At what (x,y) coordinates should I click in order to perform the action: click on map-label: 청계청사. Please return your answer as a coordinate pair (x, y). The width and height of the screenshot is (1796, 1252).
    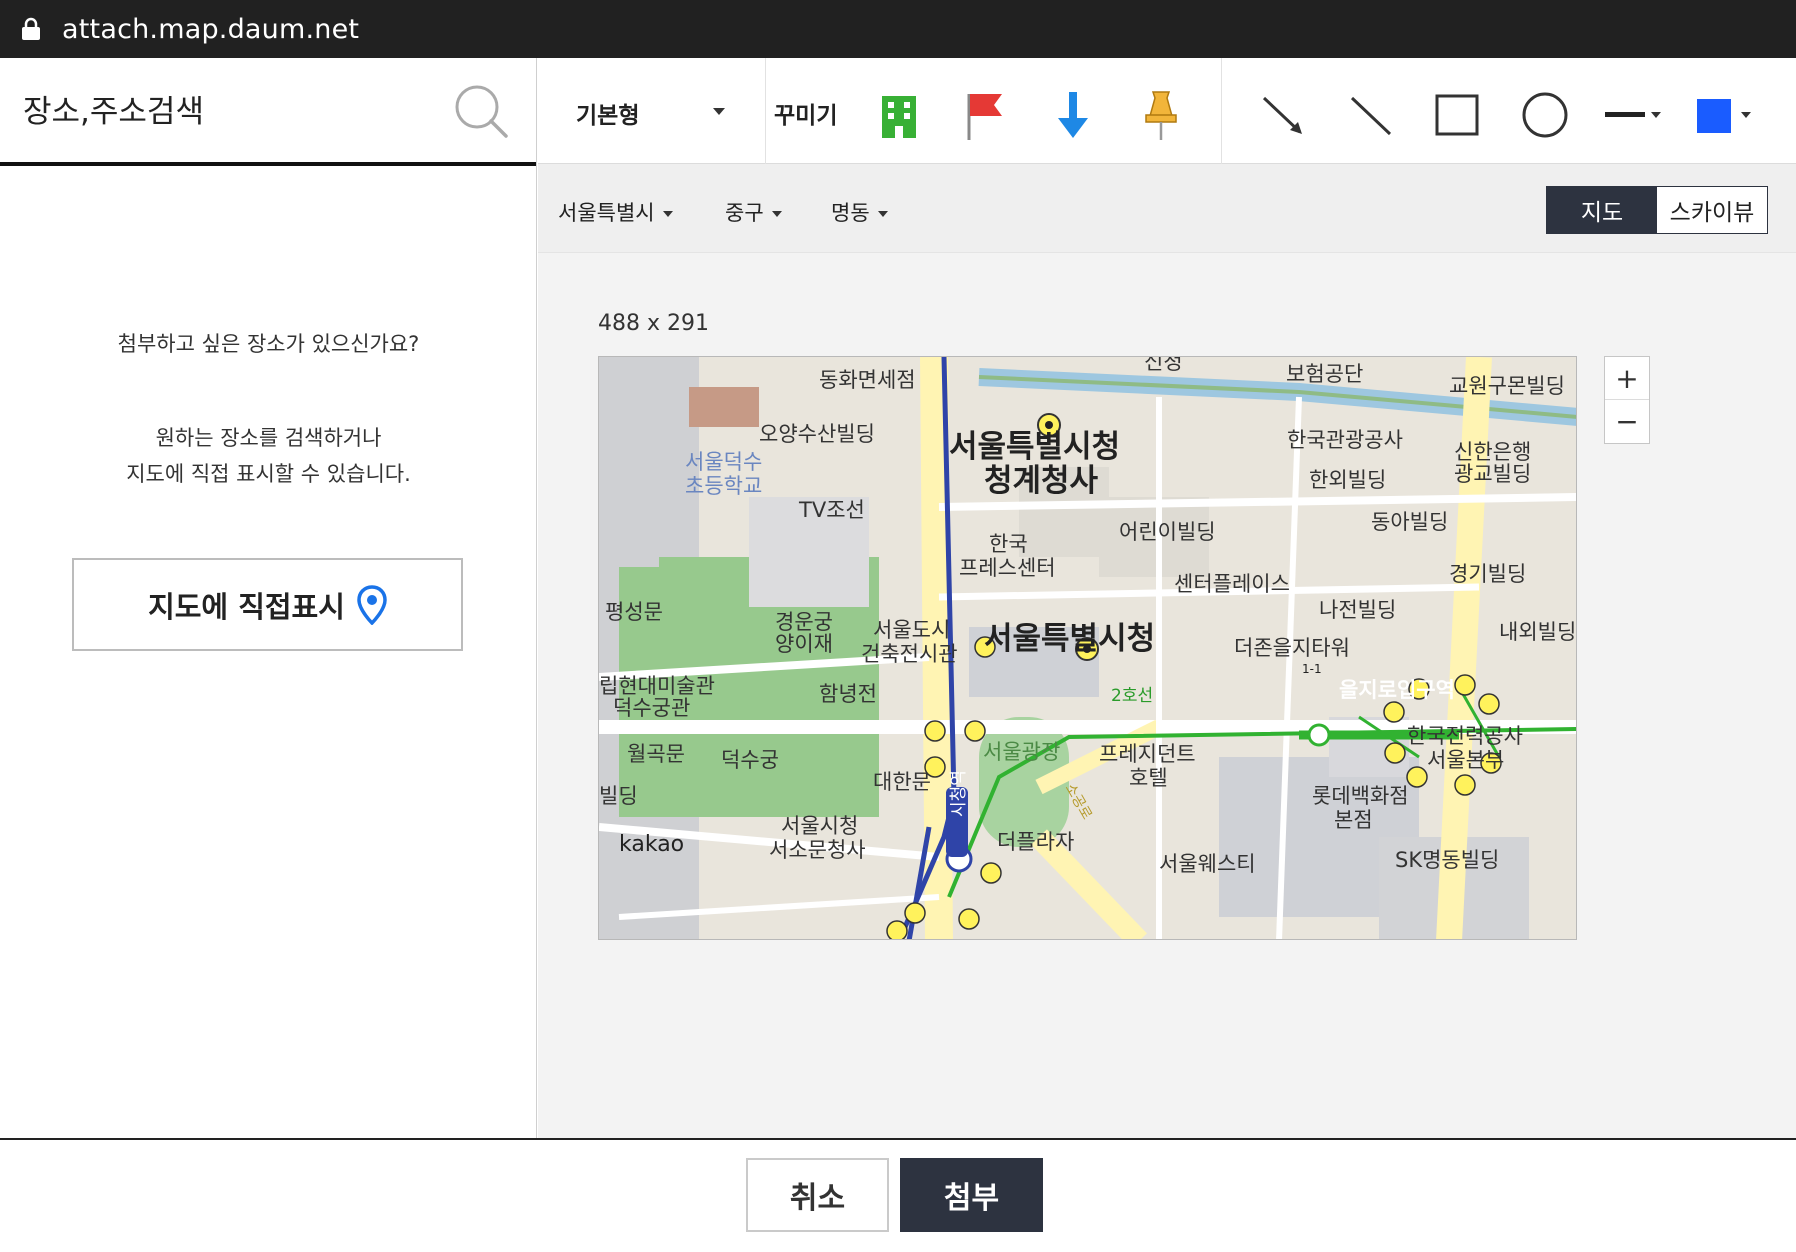
    Looking at the image, I should click on (1041, 481).